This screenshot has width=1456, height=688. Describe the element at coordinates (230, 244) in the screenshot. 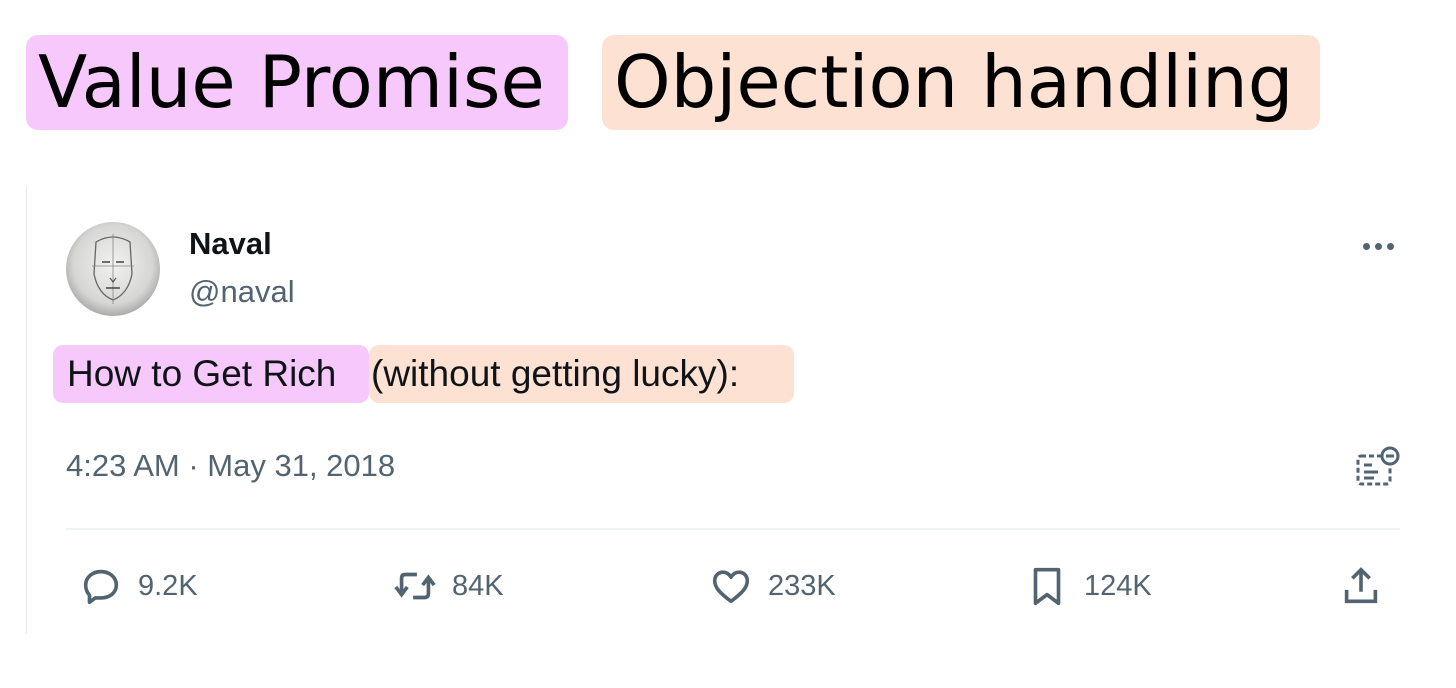

I see `author-name: Naval` at that location.